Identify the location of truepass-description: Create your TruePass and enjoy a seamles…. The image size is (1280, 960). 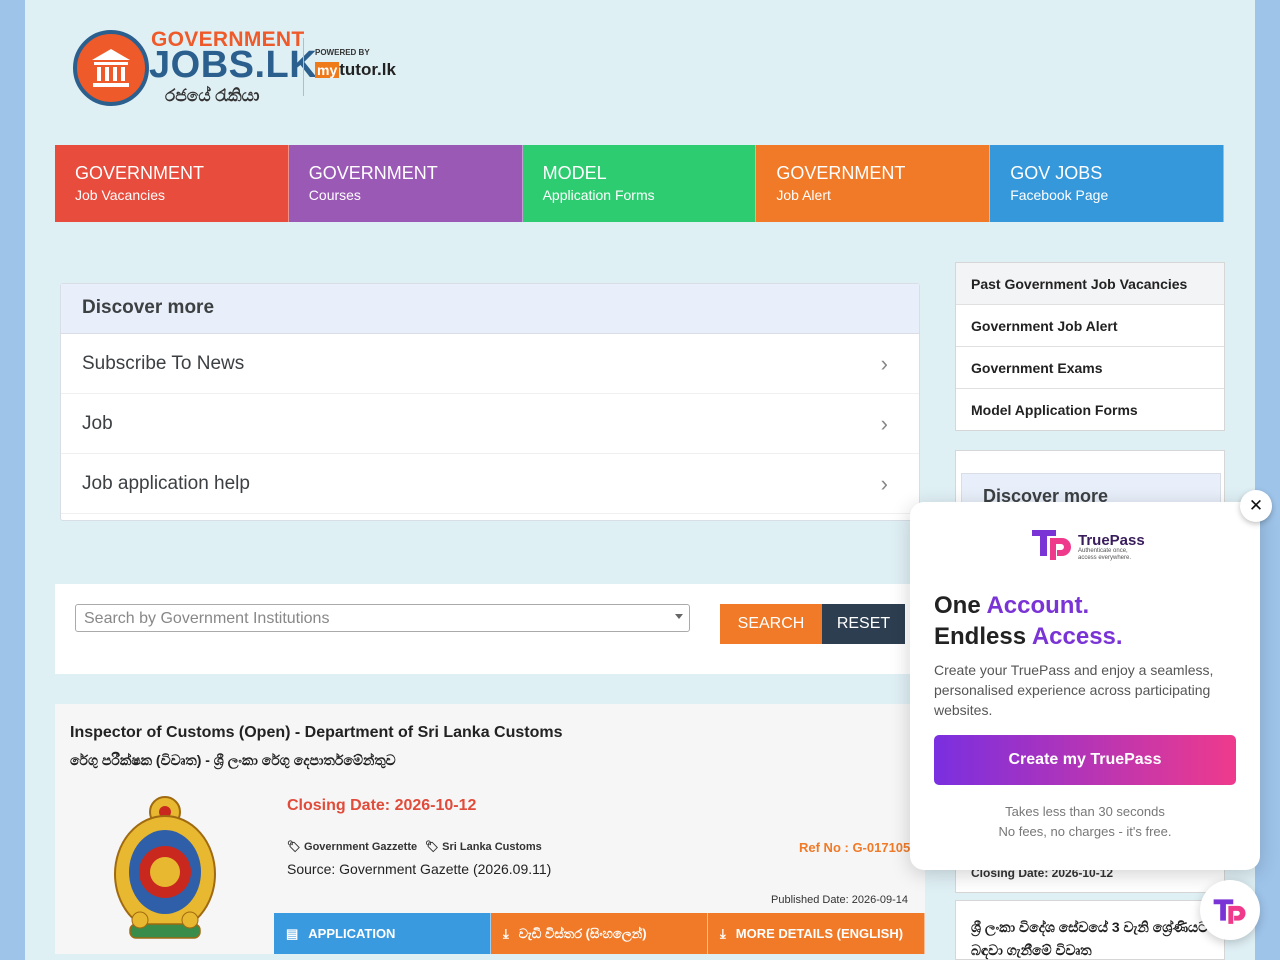
(1074, 690).